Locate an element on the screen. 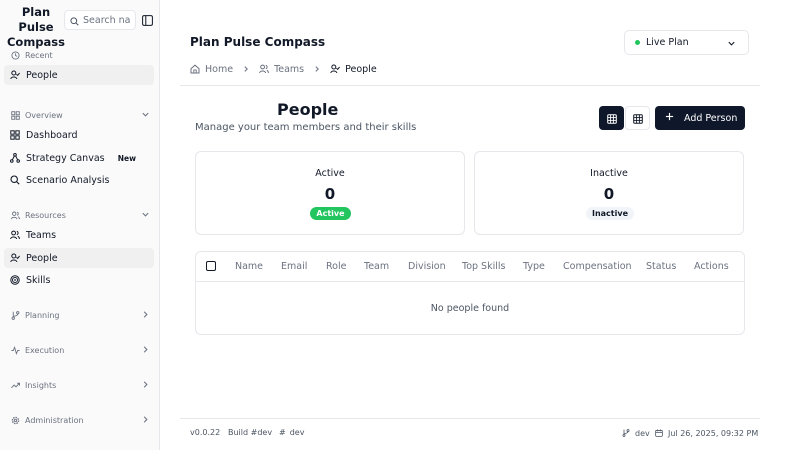 This screenshot has height=450, width=800. column-header-compensation: Compensation is located at coordinates (597, 266).